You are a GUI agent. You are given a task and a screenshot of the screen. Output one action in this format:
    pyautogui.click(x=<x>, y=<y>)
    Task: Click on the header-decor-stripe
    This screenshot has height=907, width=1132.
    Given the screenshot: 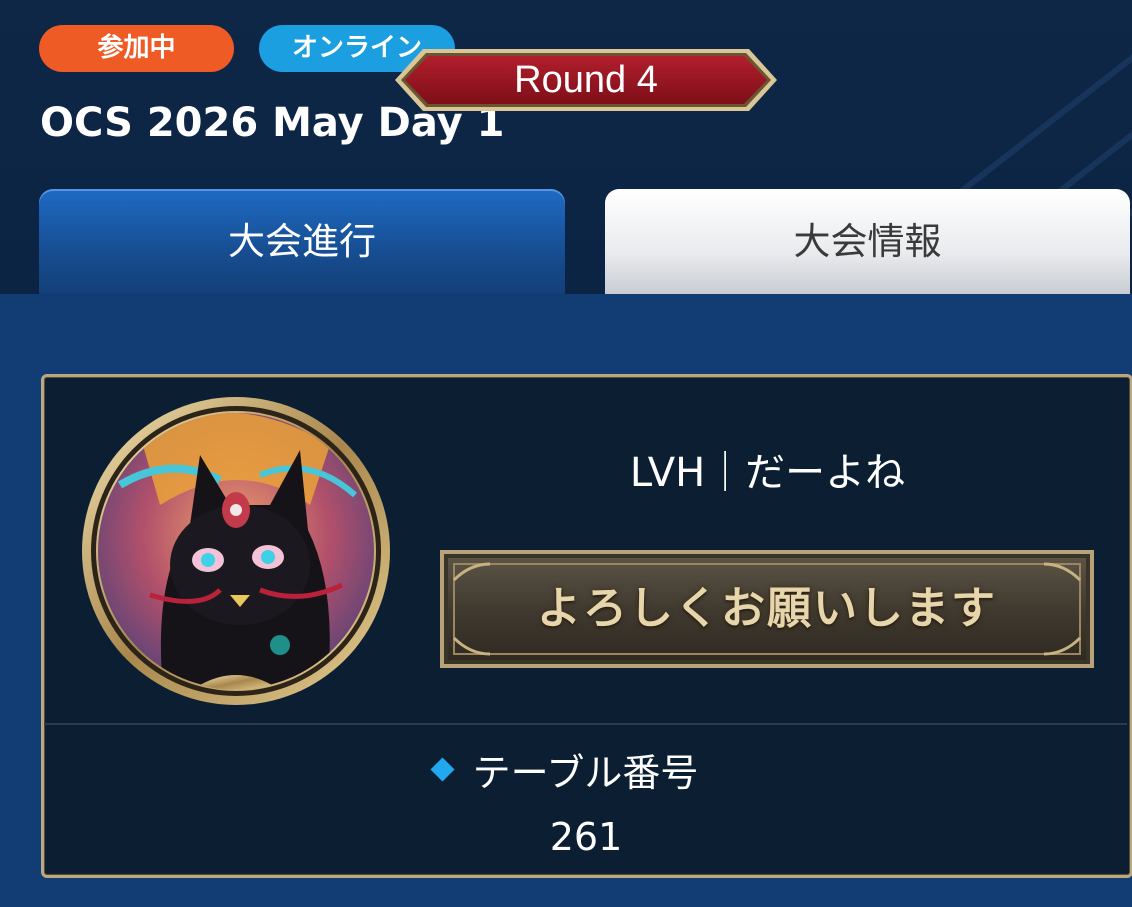 What is the action you would take?
    pyautogui.click(x=1036, y=104)
    